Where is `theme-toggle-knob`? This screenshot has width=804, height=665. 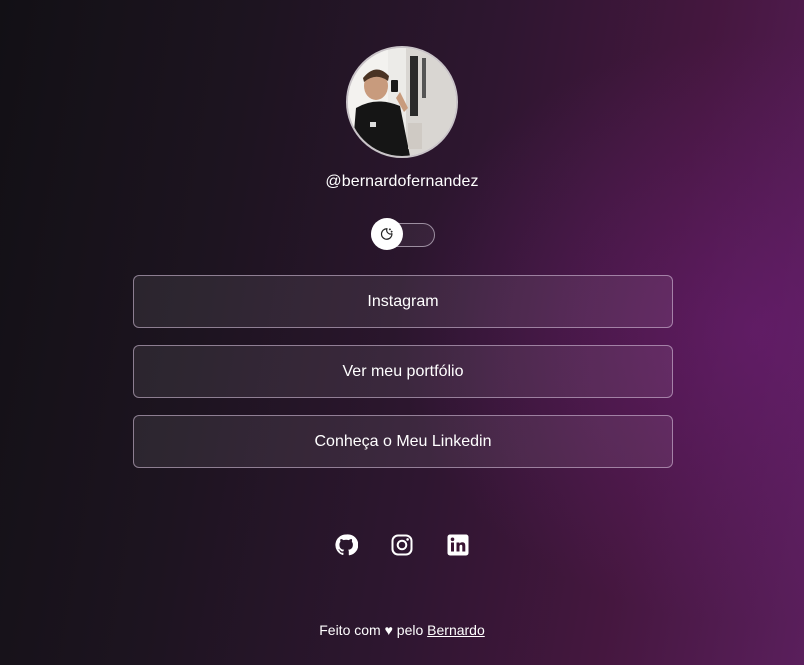
theme-toggle-knob is located at coordinates (387, 234).